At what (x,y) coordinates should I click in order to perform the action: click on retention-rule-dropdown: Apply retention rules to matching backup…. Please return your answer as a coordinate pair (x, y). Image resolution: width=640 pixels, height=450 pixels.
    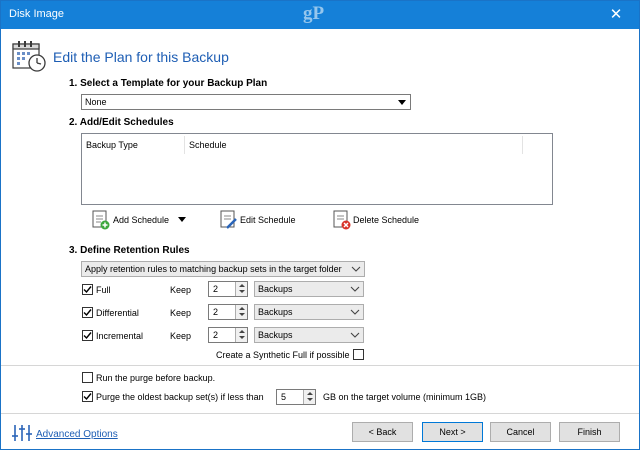
    Looking at the image, I should click on (223, 269).